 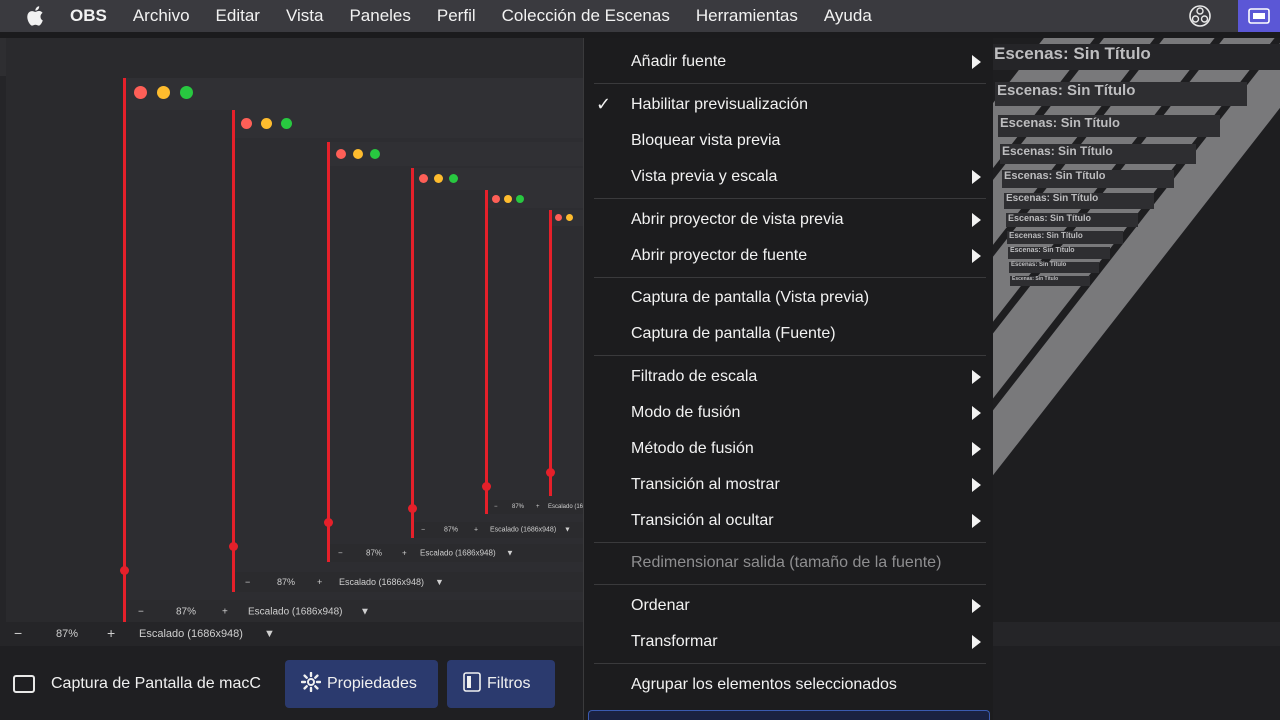 What do you see at coordinates (35, 16) in the screenshot?
I see `apple-icon` at bounding box center [35, 16].